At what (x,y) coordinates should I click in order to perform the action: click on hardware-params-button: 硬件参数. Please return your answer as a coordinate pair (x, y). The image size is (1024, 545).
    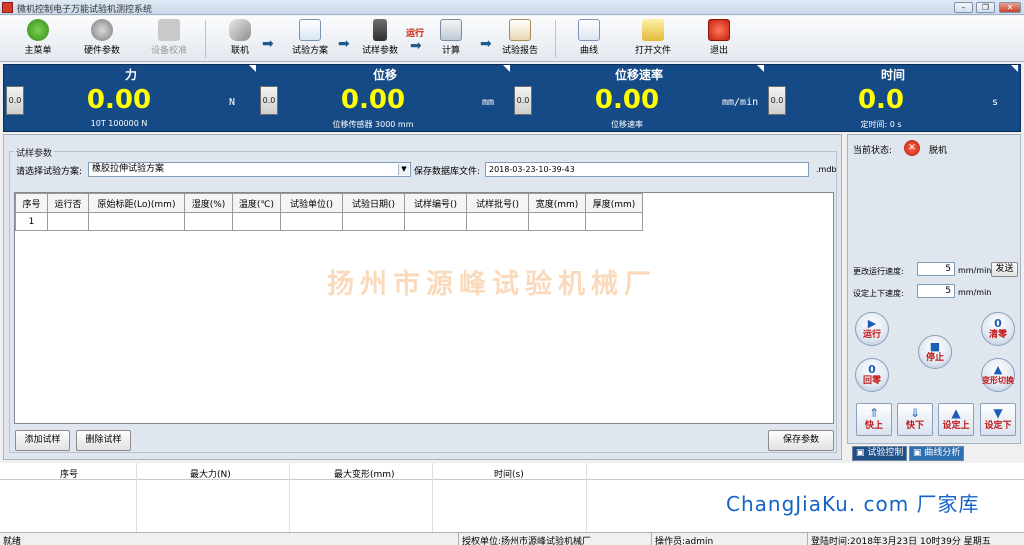
    Looking at the image, I should click on (102, 39).